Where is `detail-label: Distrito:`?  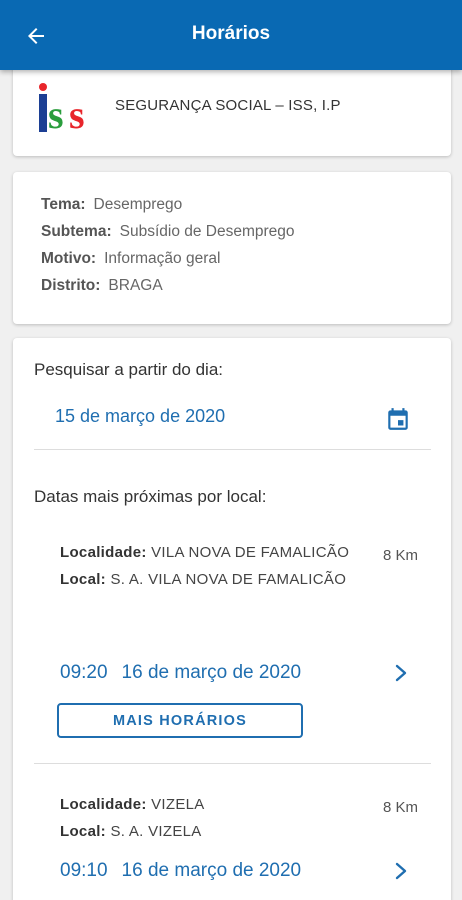 detail-label: Distrito: is located at coordinates (71, 285).